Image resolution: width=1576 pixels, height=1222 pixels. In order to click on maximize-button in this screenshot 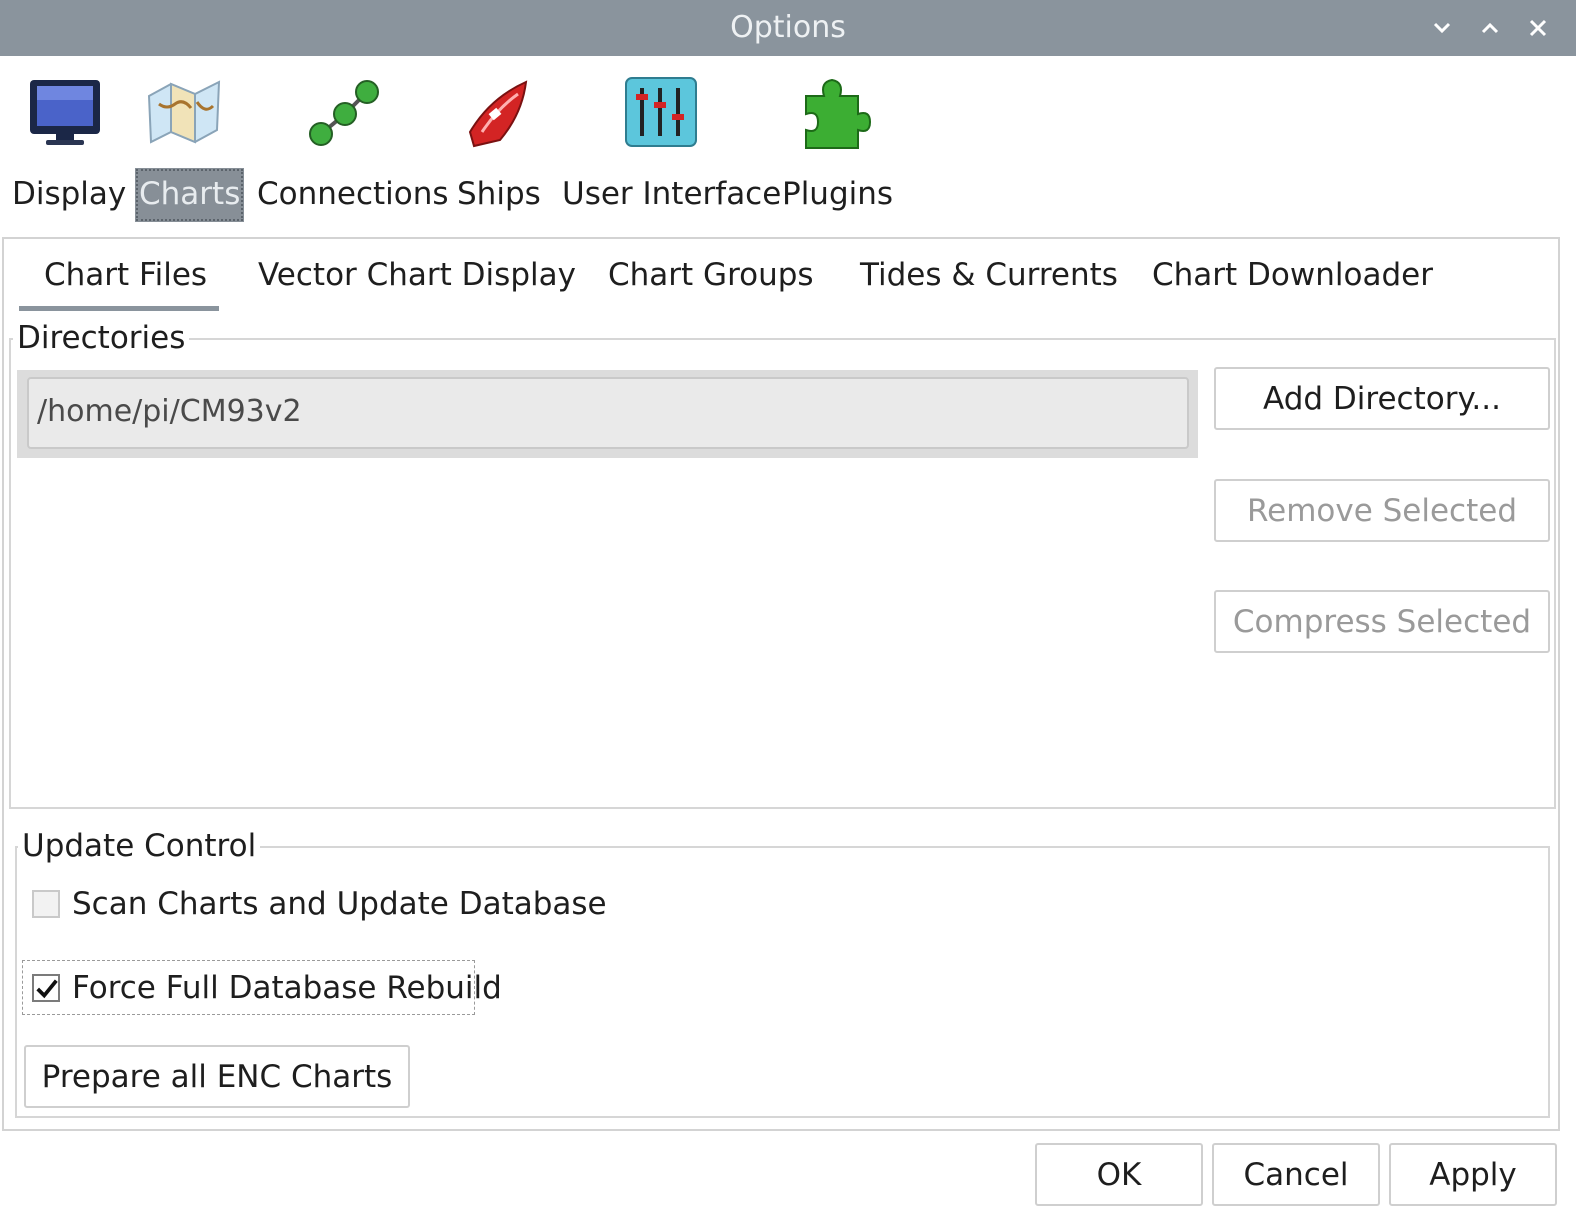, I will do `click(1490, 28)`.